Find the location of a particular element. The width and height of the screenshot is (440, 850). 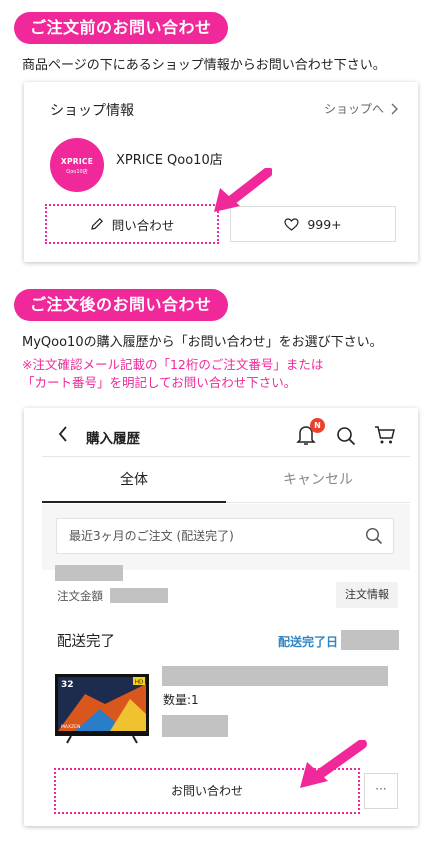

delivery-date-label: 配送完了日 is located at coordinates (308, 642).